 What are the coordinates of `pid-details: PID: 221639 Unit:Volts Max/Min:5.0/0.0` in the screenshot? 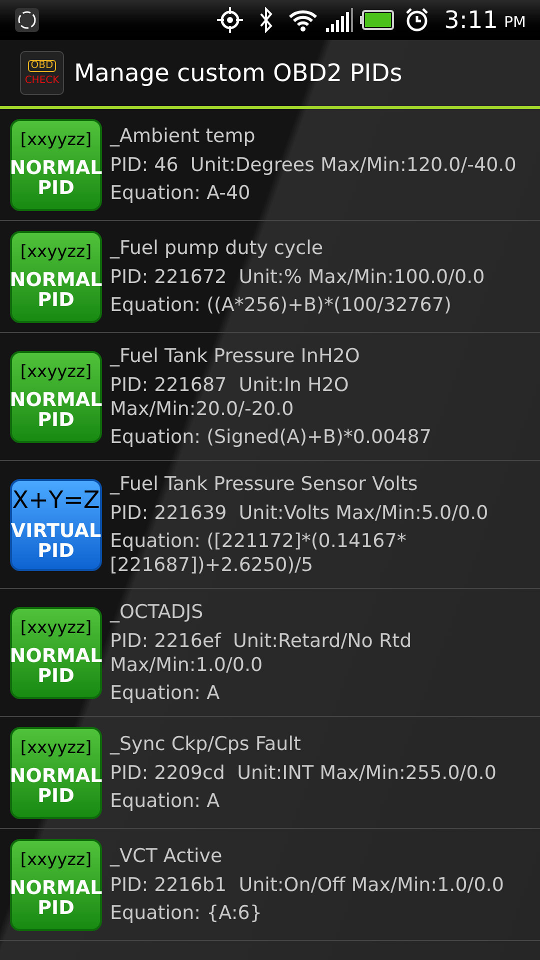 It's located at (300, 513).